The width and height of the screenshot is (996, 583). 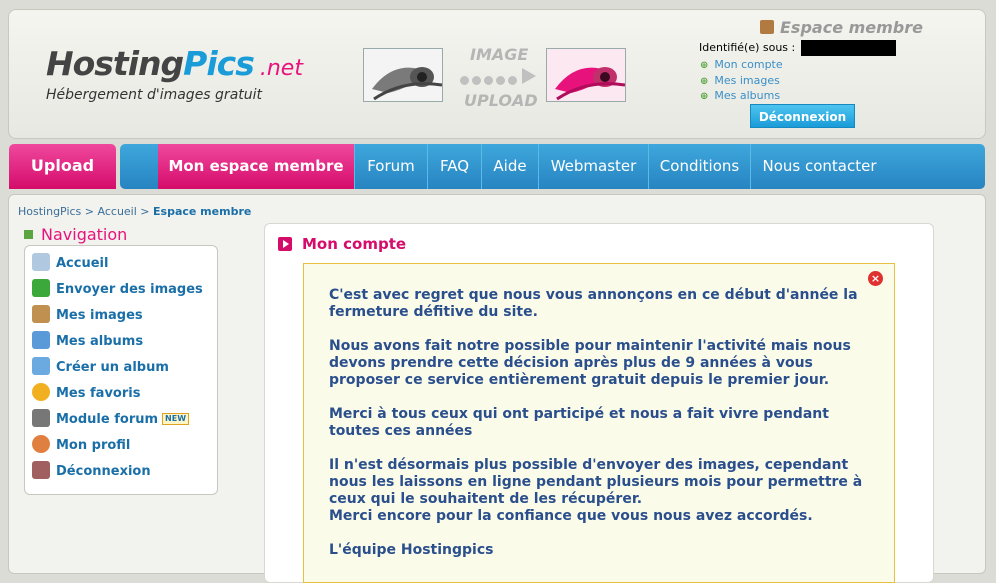 What do you see at coordinates (490, 79) in the screenshot?
I see `upload-progress-dots` at bounding box center [490, 79].